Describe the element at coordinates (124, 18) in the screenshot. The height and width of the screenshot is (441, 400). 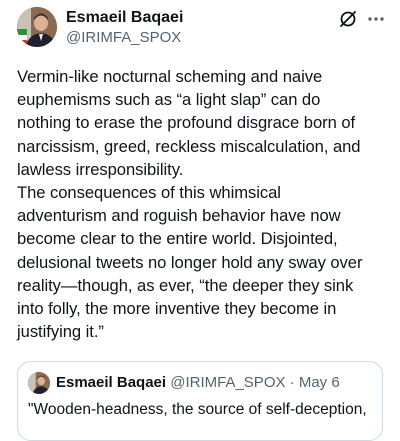
I see `author-name: Esmaeil Baqaei` at that location.